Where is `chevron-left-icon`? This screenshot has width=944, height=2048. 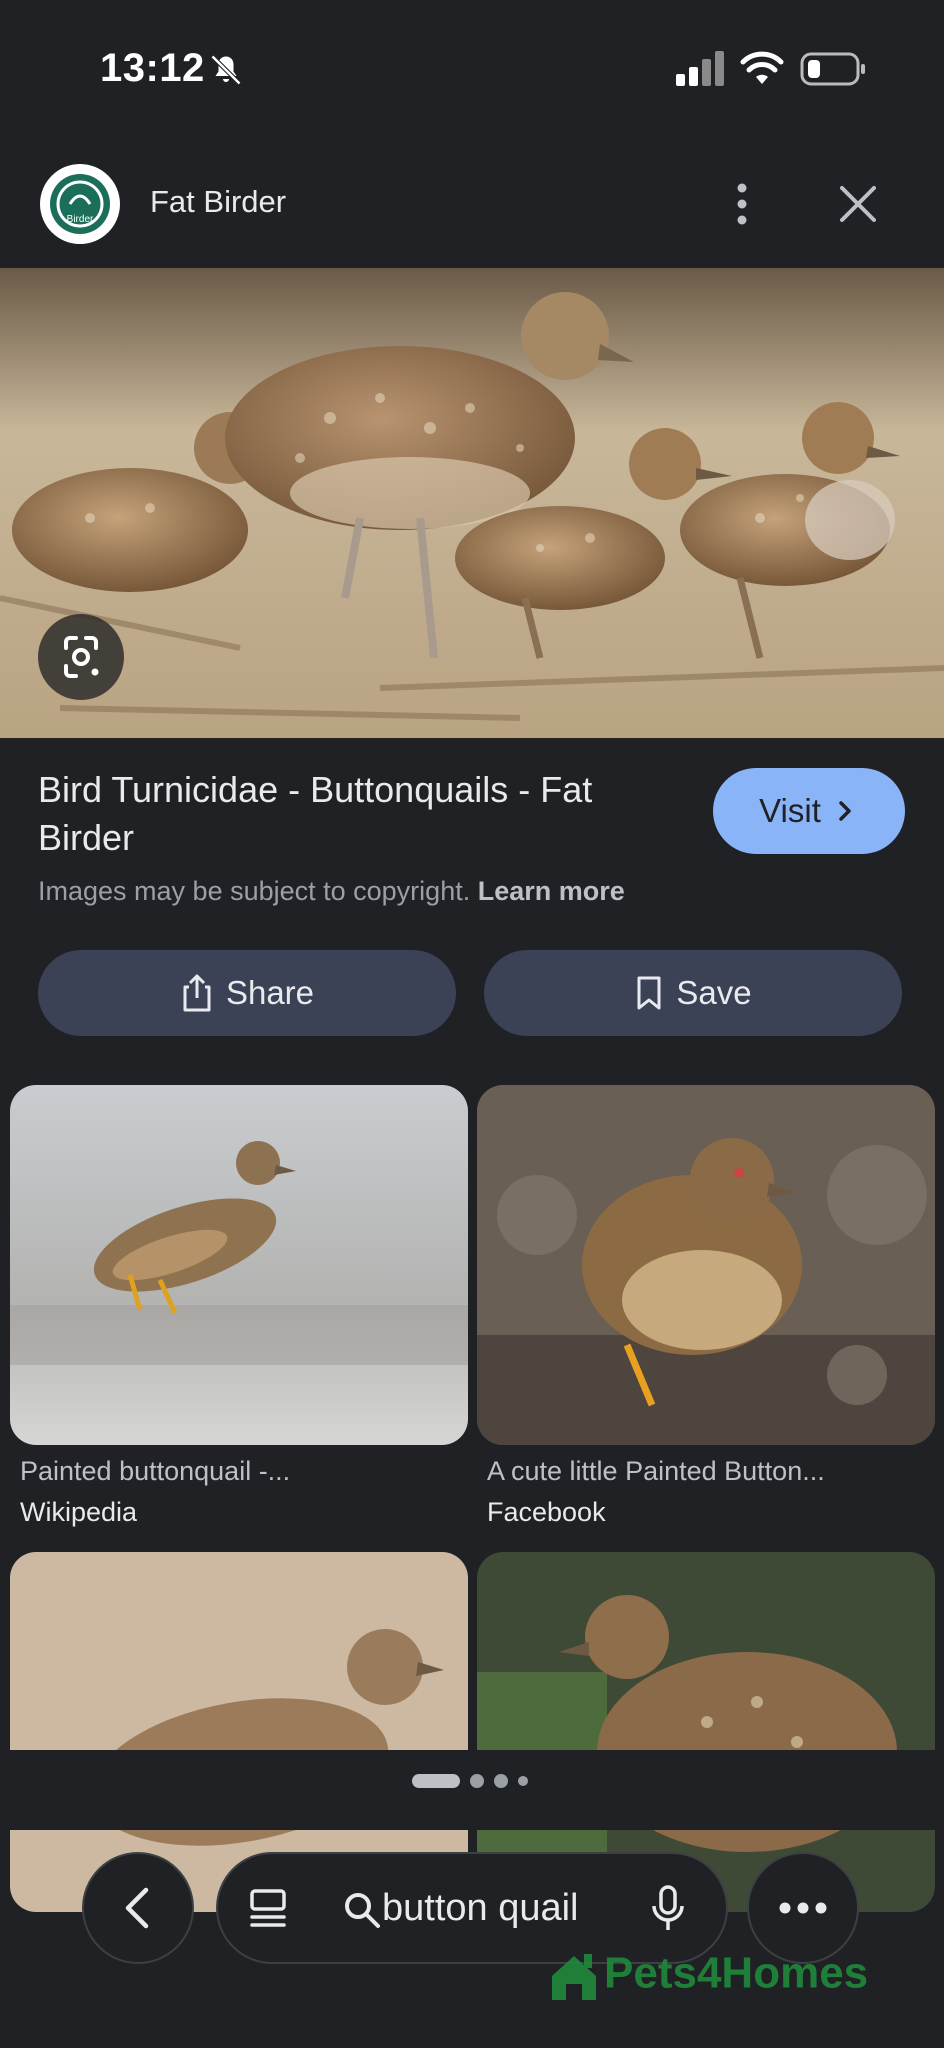
chevron-left-icon is located at coordinates (137, 1908).